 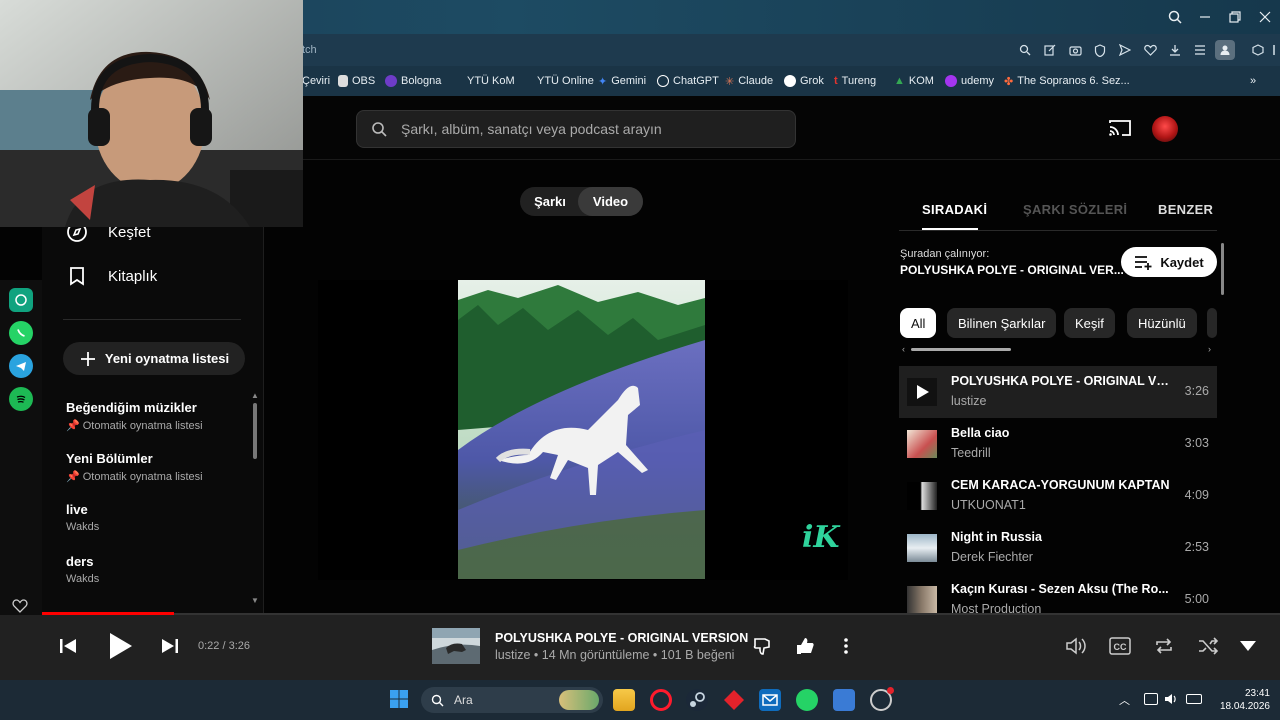 What do you see at coordinates (621, 638) in the screenshot?
I see `now-playing-title: POLYUSHKA POLYE - ORIGINAL VERSION` at bounding box center [621, 638].